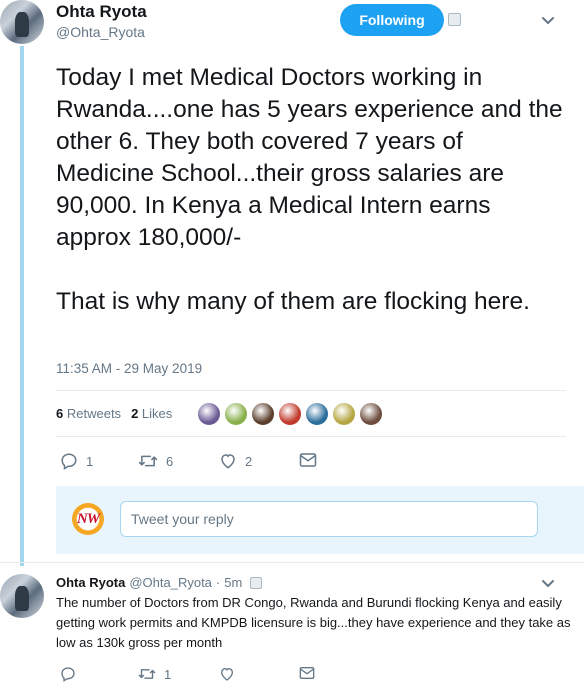  I want to click on like-action: 2, so click(235, 461).